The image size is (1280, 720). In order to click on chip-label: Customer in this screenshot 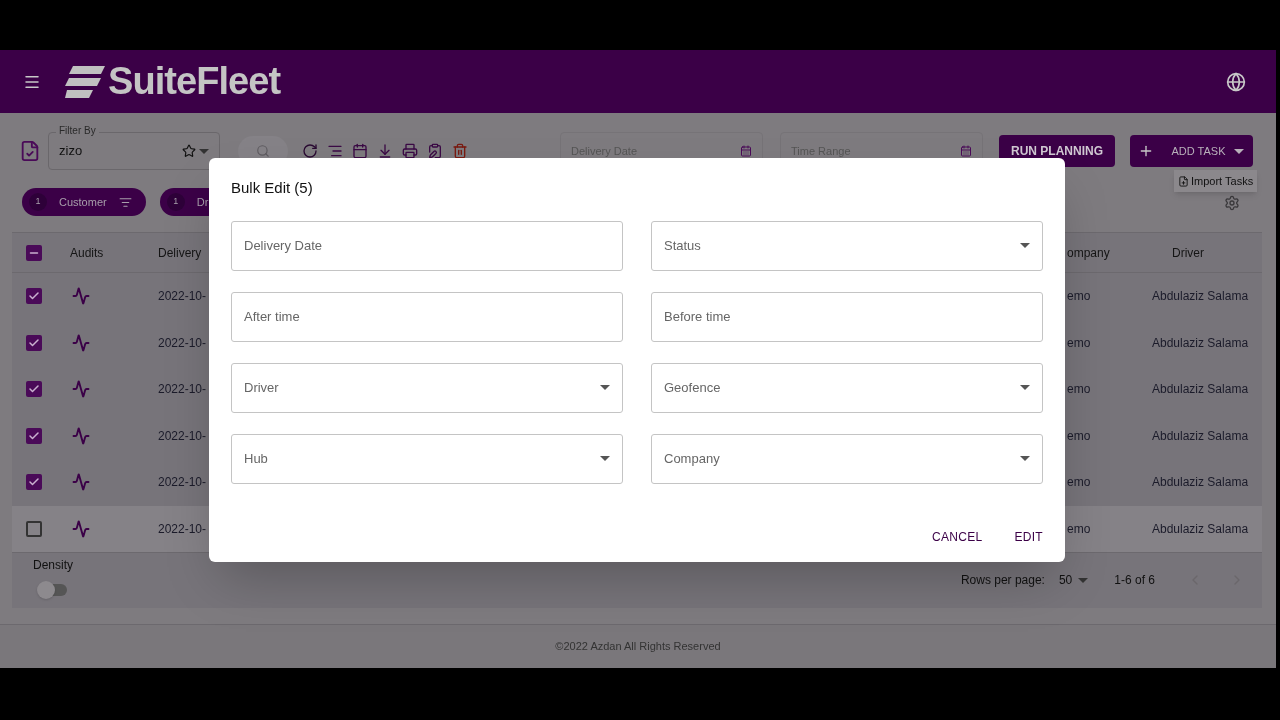, I will do `click(83, 202)`.